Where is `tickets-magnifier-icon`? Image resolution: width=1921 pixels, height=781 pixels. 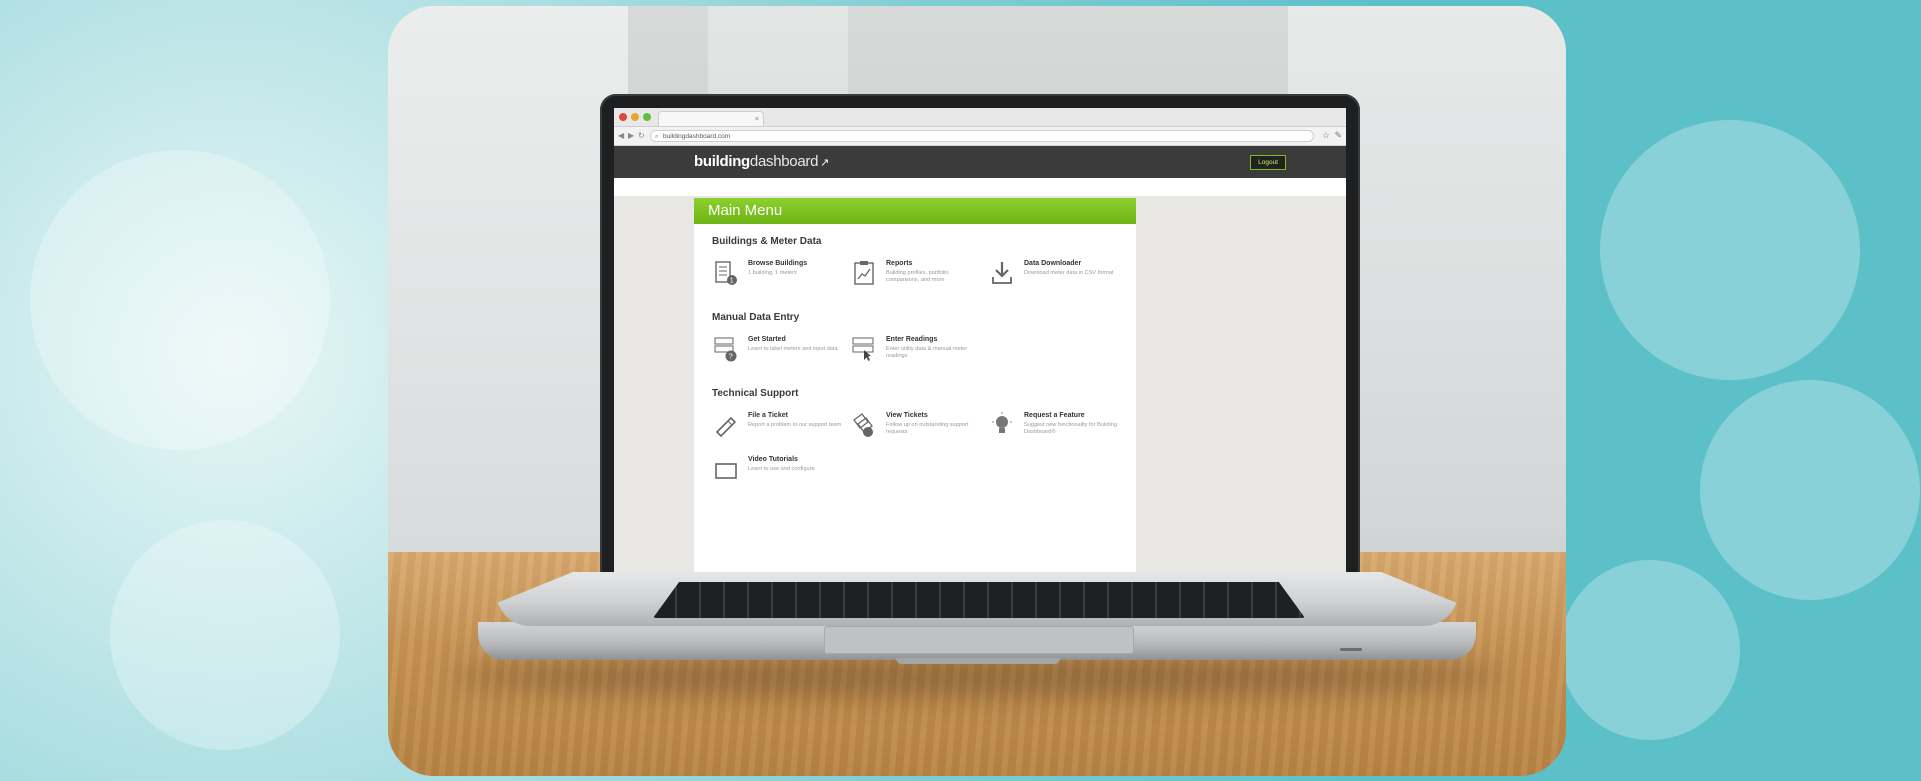
tickets-magnifier-icon is located at coordinates (863, 425).